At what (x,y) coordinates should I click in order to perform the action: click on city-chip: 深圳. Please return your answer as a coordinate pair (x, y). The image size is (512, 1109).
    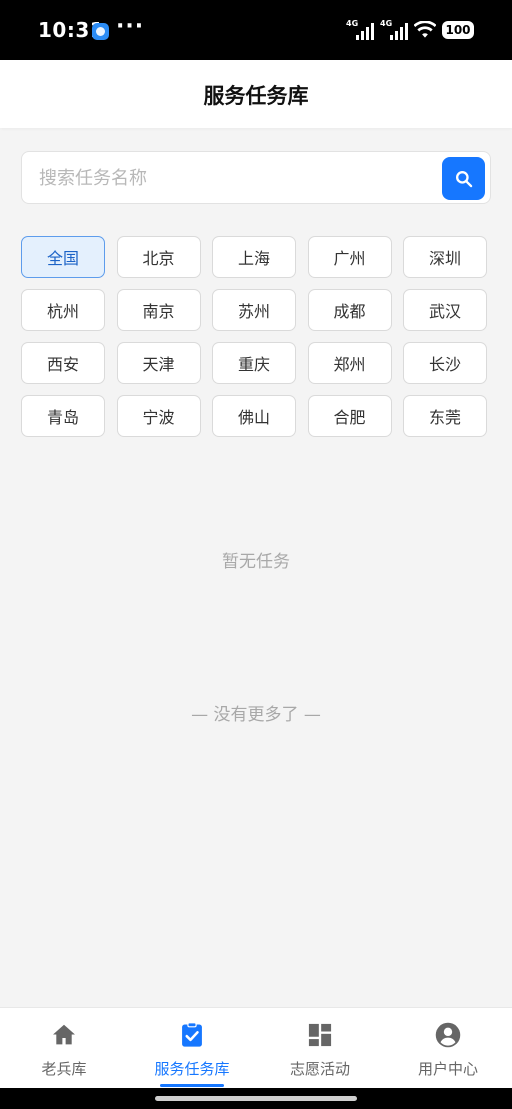
    Looking at the image, I should click on (445, 257).